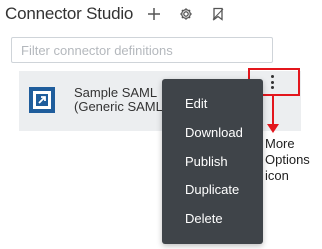 The height and width of the screenshot is (249, 322). What do you see at coordinates (69, 13) in the screenshot?
I see `page-title: Connector Studio` at bounding box center [69, 13].